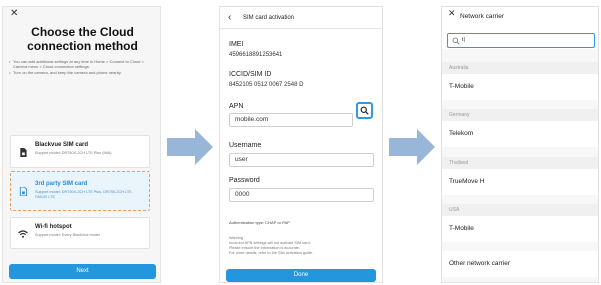 The height and width of the screenshot is (285, 601). I want to click on page-title: Network carrier, so click(482, 16).